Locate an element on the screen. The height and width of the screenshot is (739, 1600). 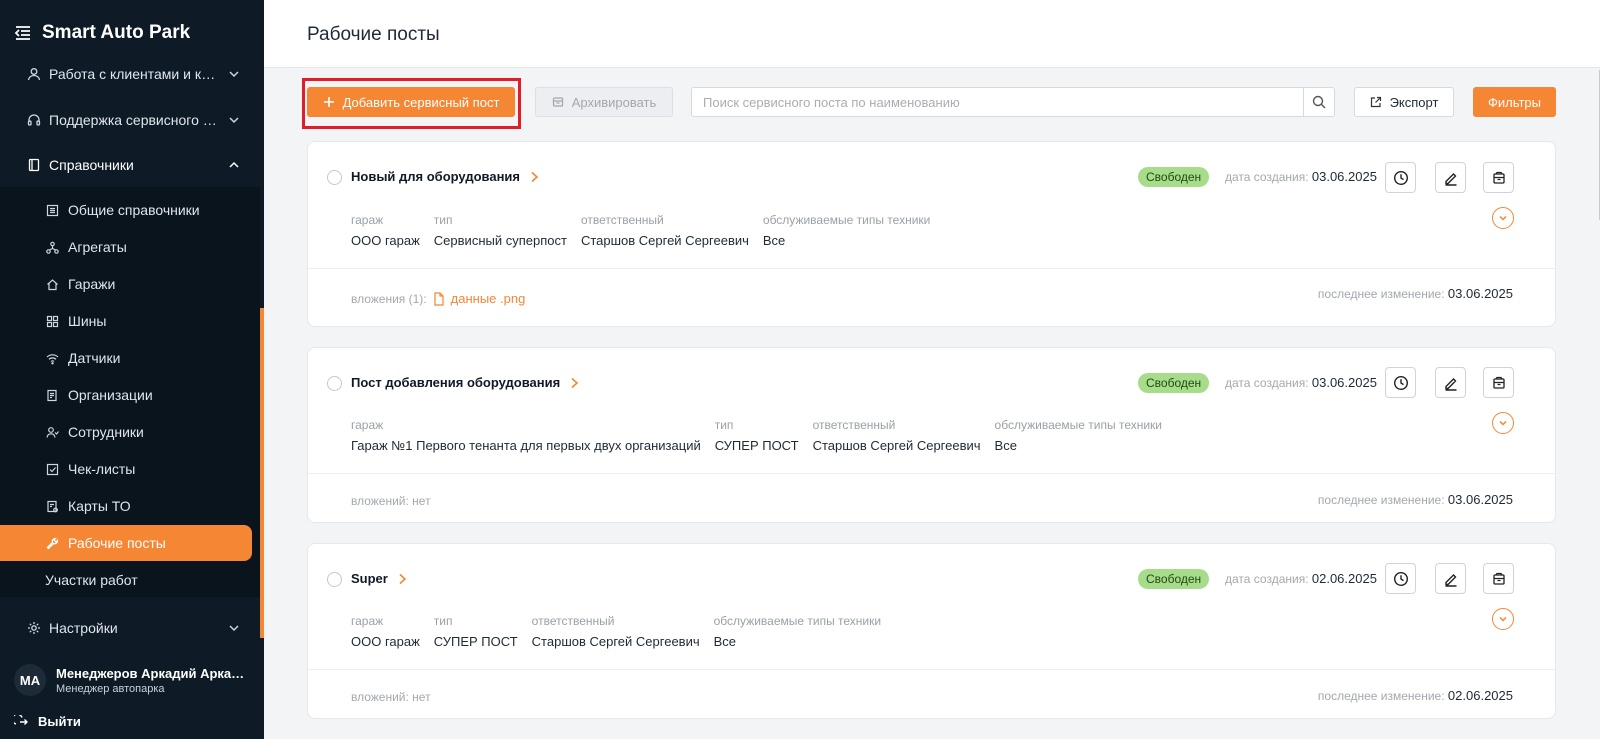
sidebar-item-sensors: Датчики is located at coordinates (130, 358).